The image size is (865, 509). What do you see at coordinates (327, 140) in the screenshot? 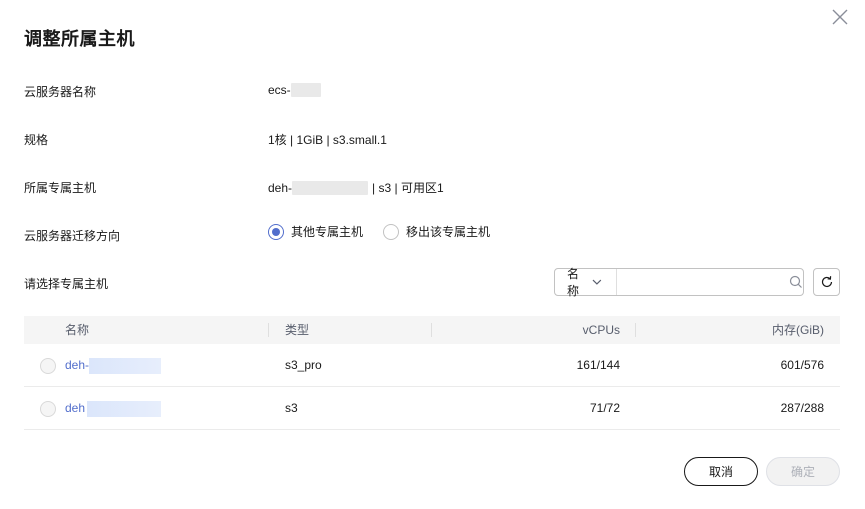
I see `spec-value: 1核 | 1GiB | s3.small.1` at bounding box center [327, 140].